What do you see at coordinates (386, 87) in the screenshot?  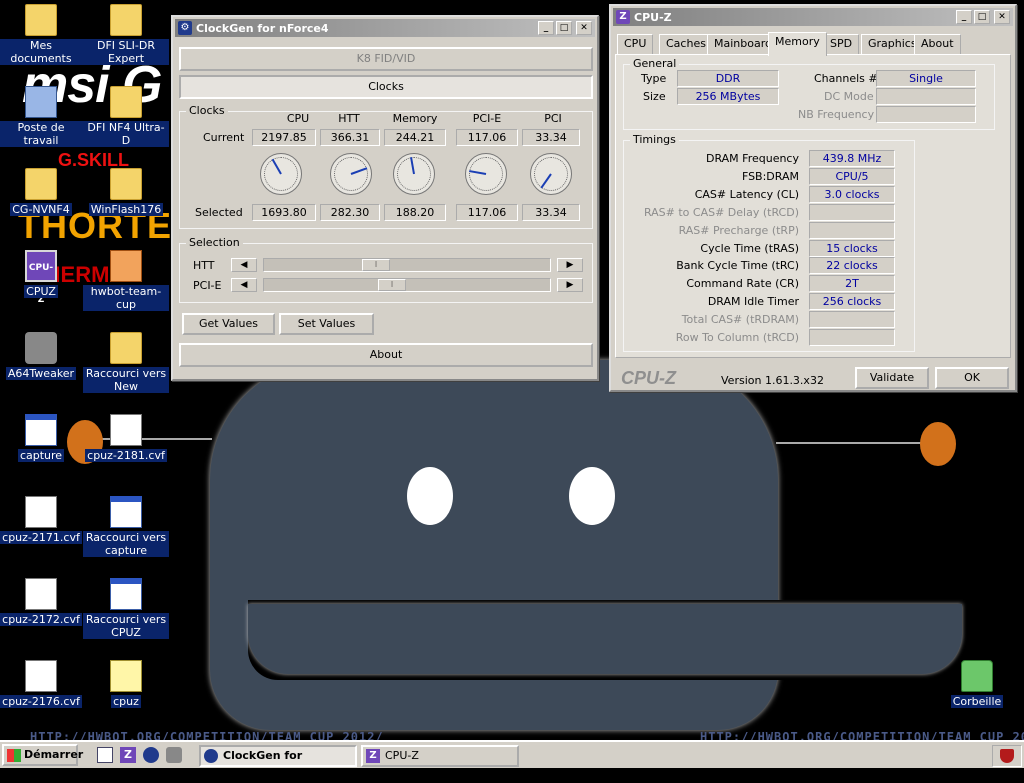 I see `clocks-button: Clocks` at bounding box center [386, 87].